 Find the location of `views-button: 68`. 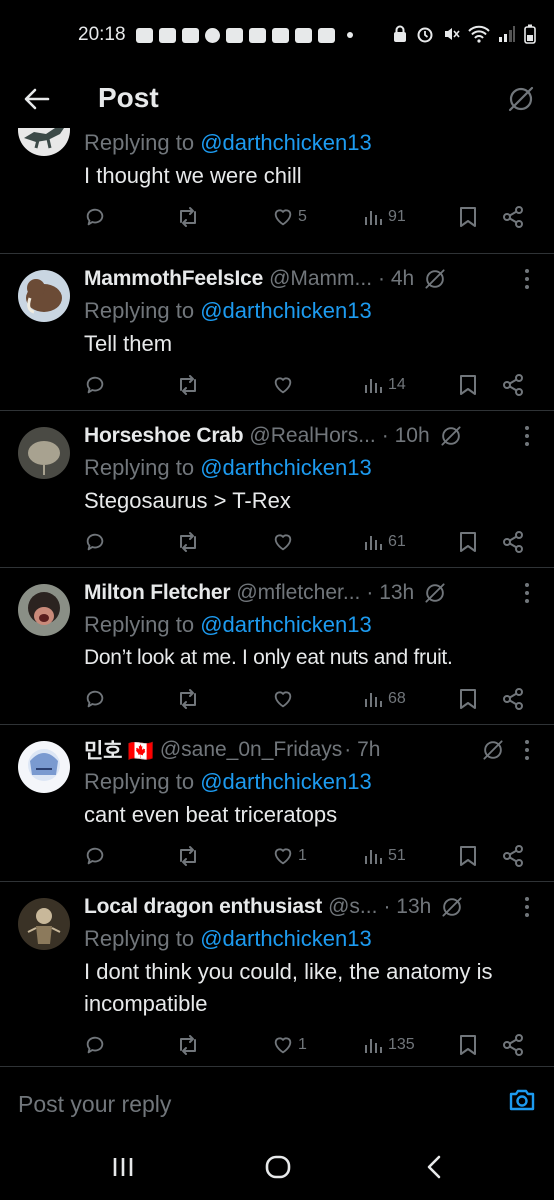

views-button: 68 is located at coordinates (385, 699).